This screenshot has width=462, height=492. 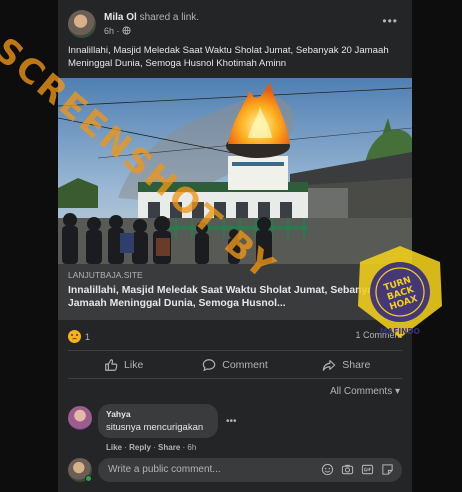 I want to click on reaction-count: 1, so click(x=87, y=337).